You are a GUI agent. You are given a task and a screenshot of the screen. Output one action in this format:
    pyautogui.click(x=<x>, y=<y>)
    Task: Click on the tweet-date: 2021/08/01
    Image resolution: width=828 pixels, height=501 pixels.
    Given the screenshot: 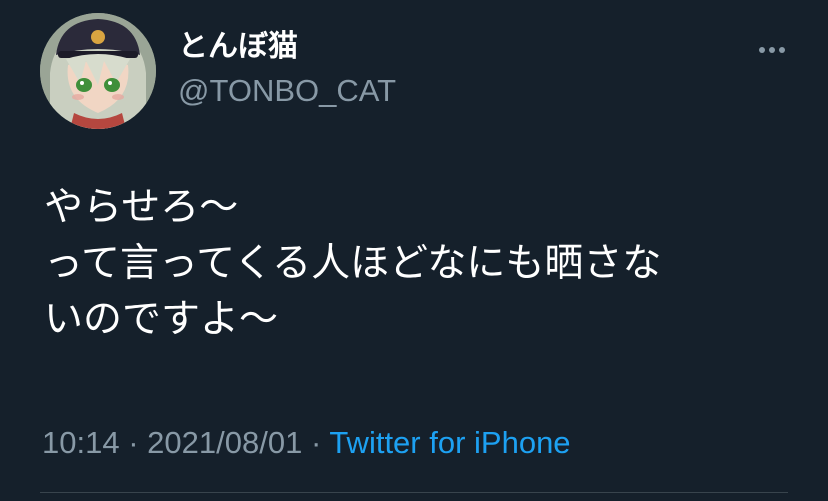 What is the action you would take?
    pyautogui.click(x=224, y=442)
    